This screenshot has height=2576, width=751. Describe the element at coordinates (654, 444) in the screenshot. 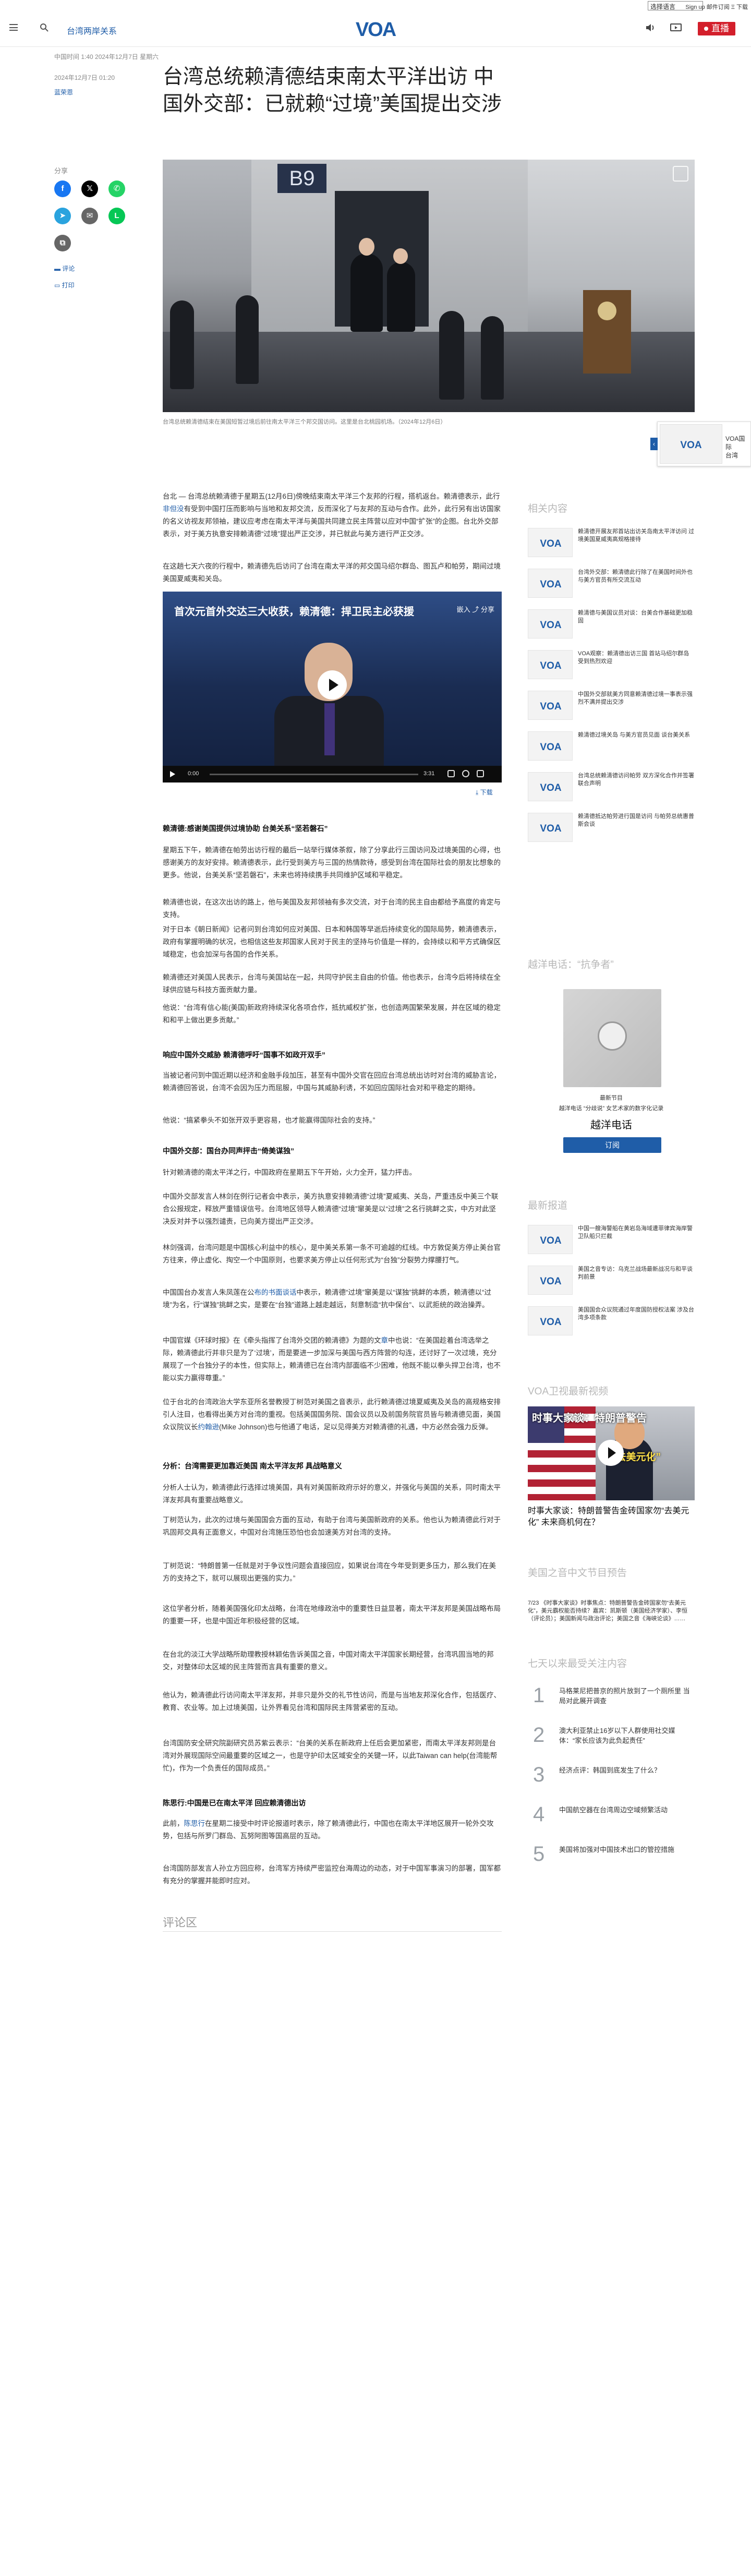

I see `chevron-left-icon: ‹` at that location.